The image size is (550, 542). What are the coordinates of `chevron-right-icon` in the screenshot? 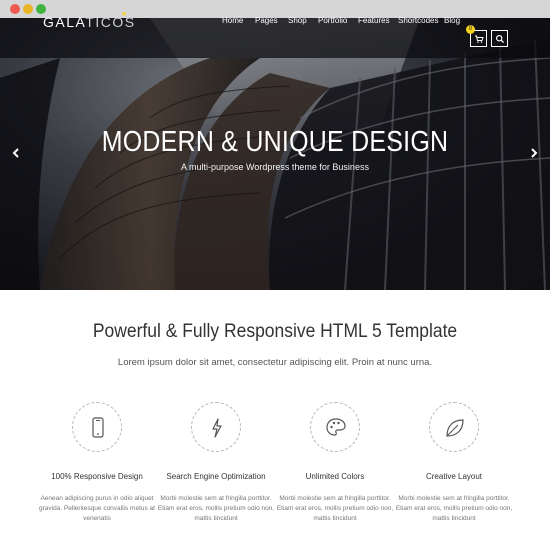 It's located at (534, 153).